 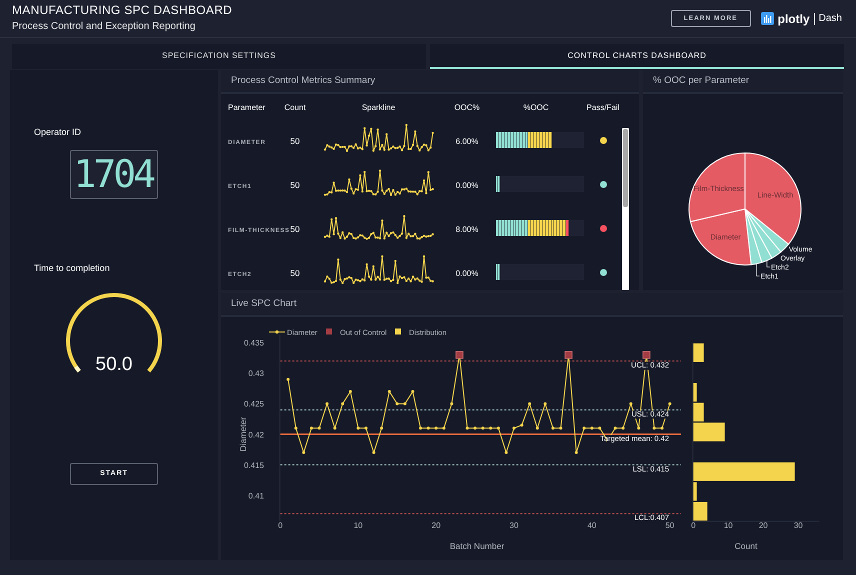 What do you see at coordinates (669, 525) in the screenshot?
I see `tick-label: 50` at bounding box center [669, 525].